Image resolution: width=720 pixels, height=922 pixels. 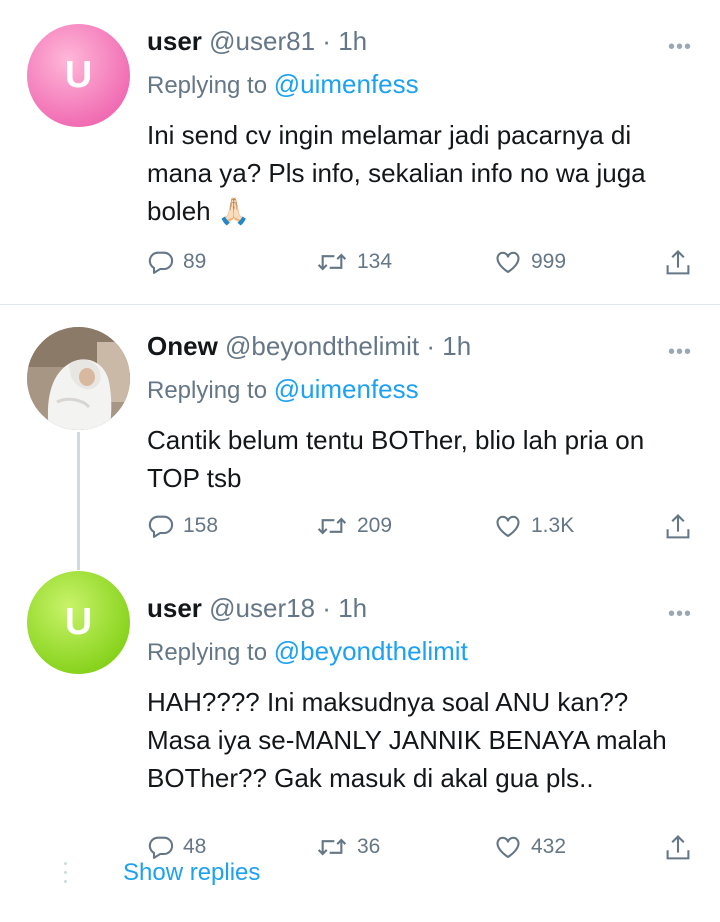 I want to click on avatar-photo, so click(x=78, y=378).